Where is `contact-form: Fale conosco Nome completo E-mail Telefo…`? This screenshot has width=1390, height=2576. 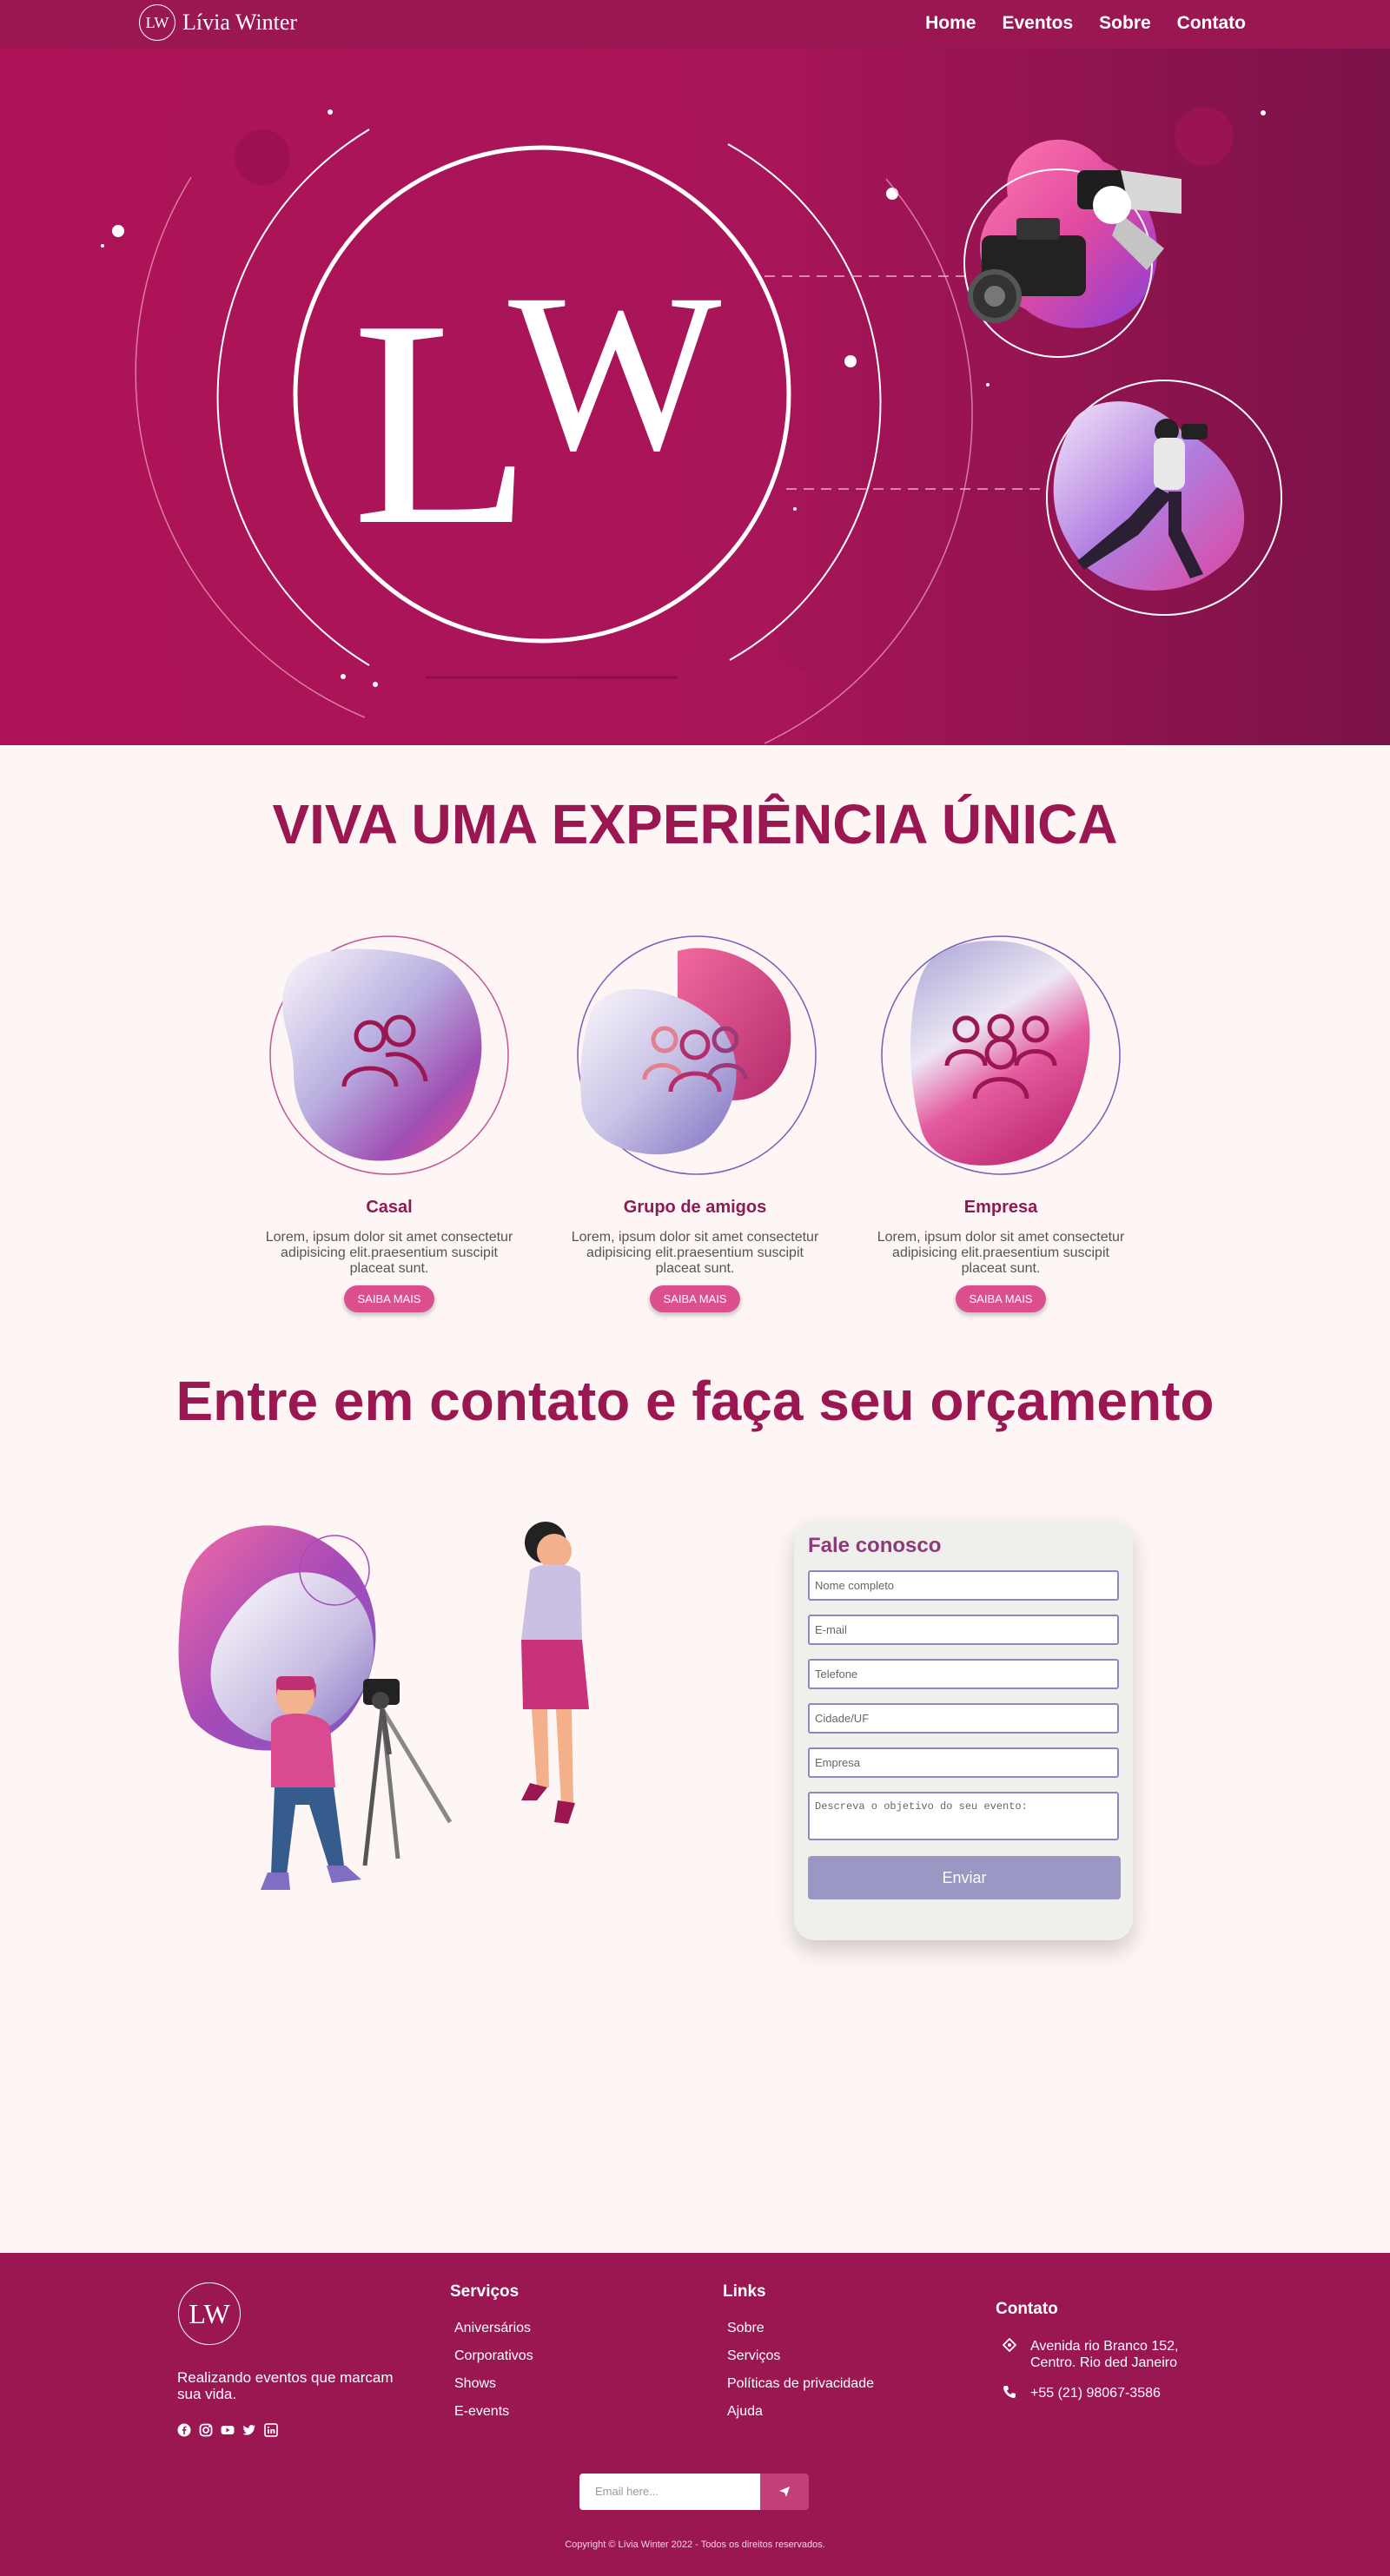 contact-form: Fale conosco Nome completo E-mail Telefo… is located at coordinates (963, 1730).